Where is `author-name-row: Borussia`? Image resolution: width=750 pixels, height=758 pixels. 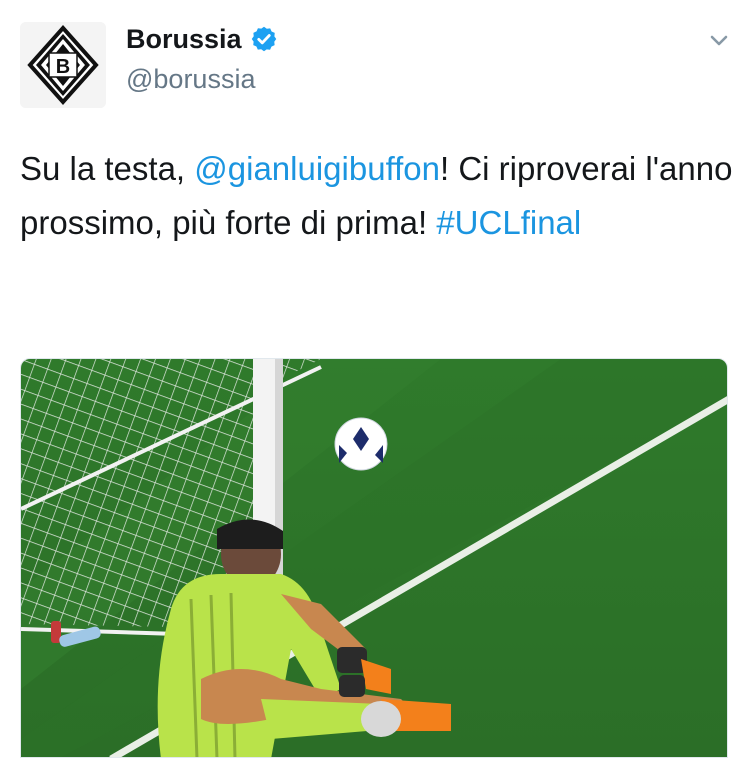 author-name-row: Borussia is located at coordinates (202, 39).